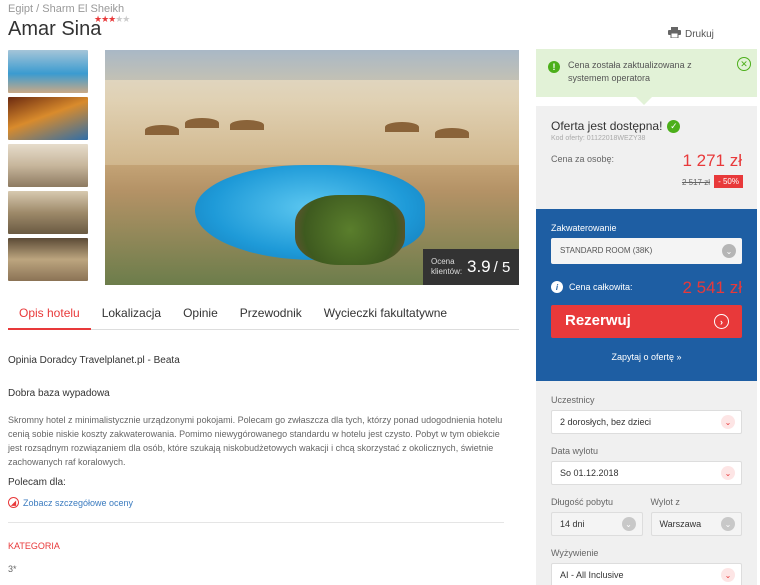 The height and width of the screenshot is (585, 760). What do you see at coordinates (674, 126) in the screenshot?
I see `check-icon: ✓` at bounding box center [674, 126].